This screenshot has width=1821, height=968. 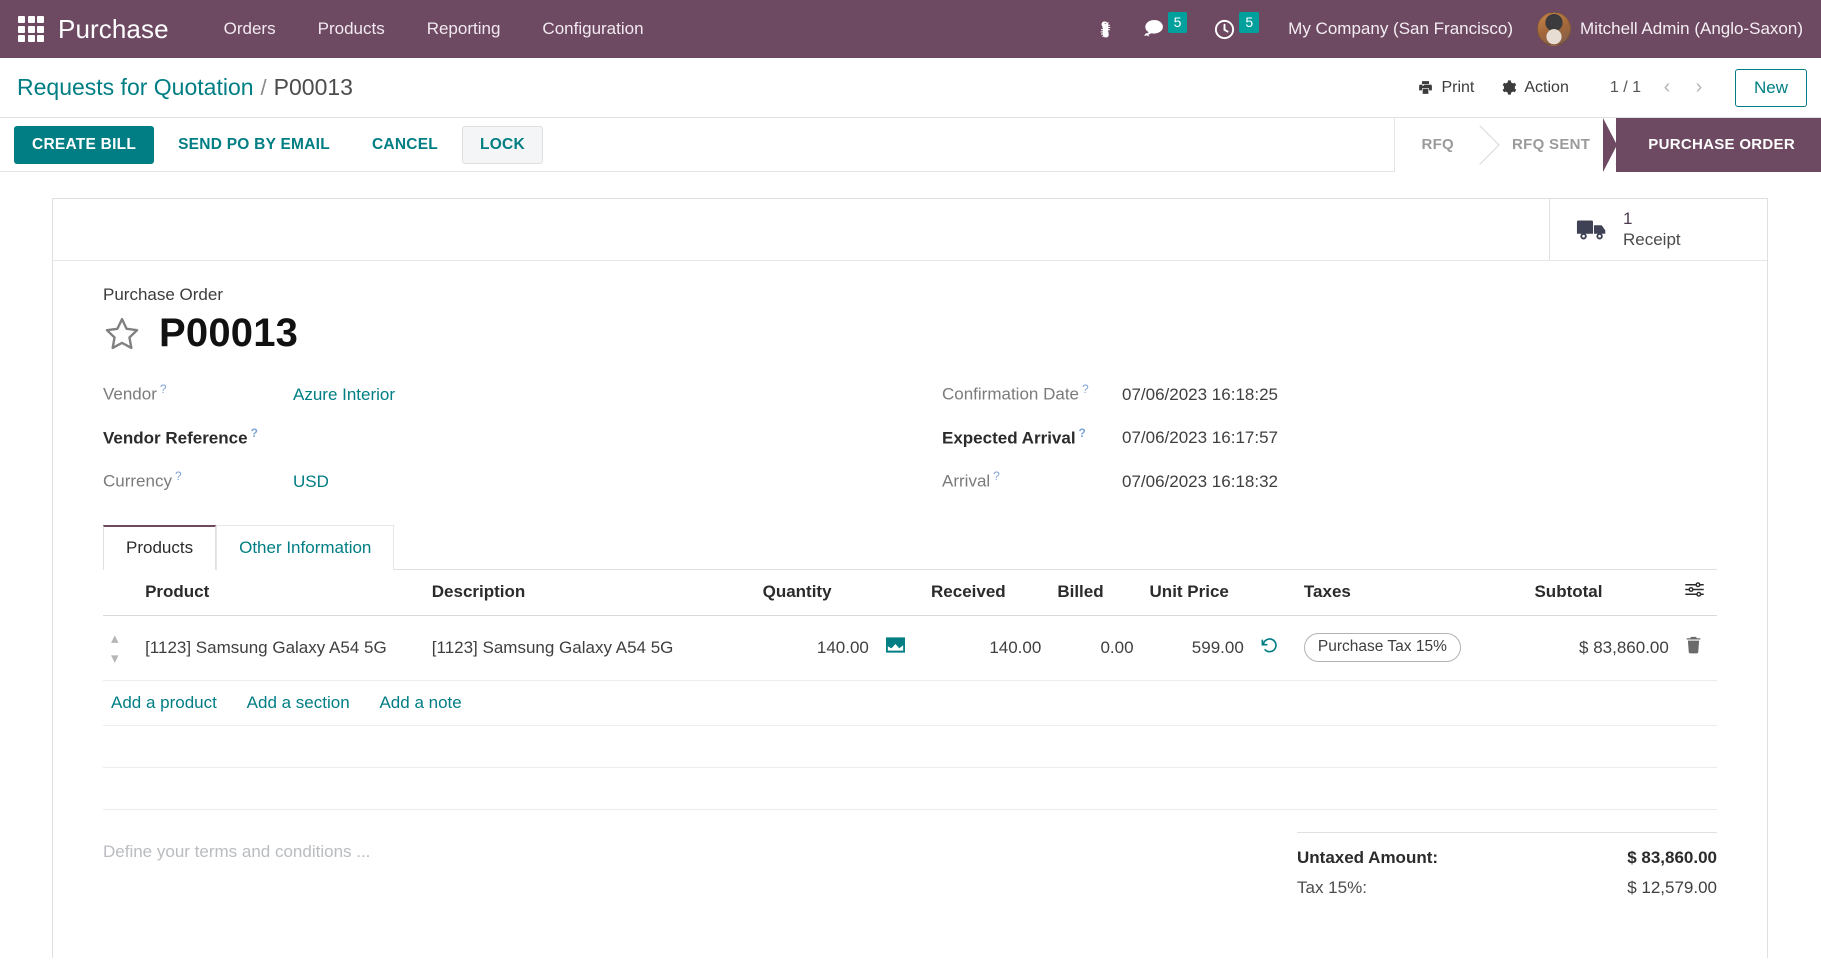 What do you see at coordinates (420, 702) in the screenshot?
I see `add-a-note-link: Add a note` at bounding box center [420, 702].